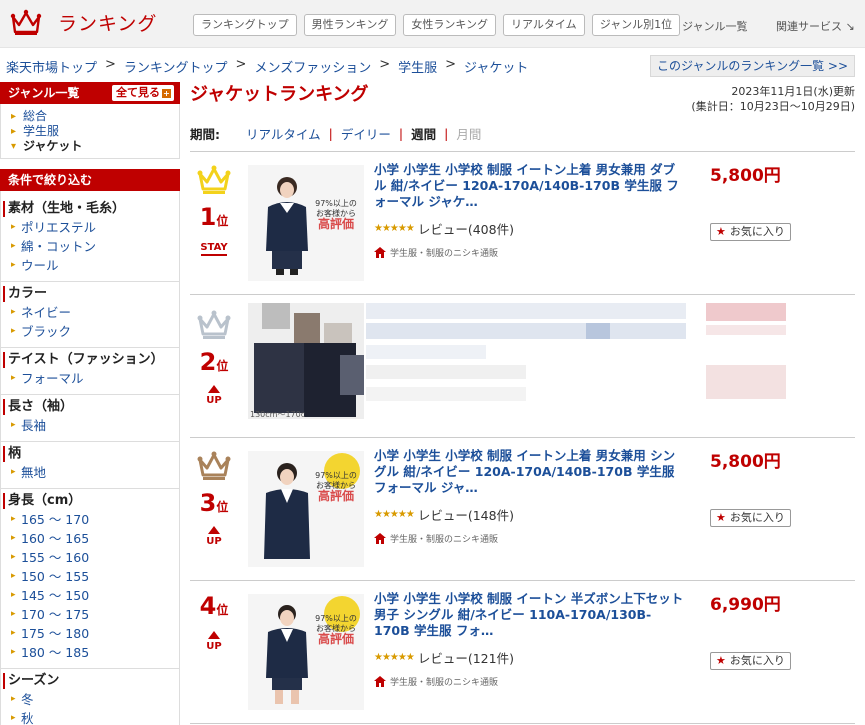 This screenshot has height=725, width=865. I want to click on filter-group-title: 素材（生地・毛糸）, so click(91, 209).